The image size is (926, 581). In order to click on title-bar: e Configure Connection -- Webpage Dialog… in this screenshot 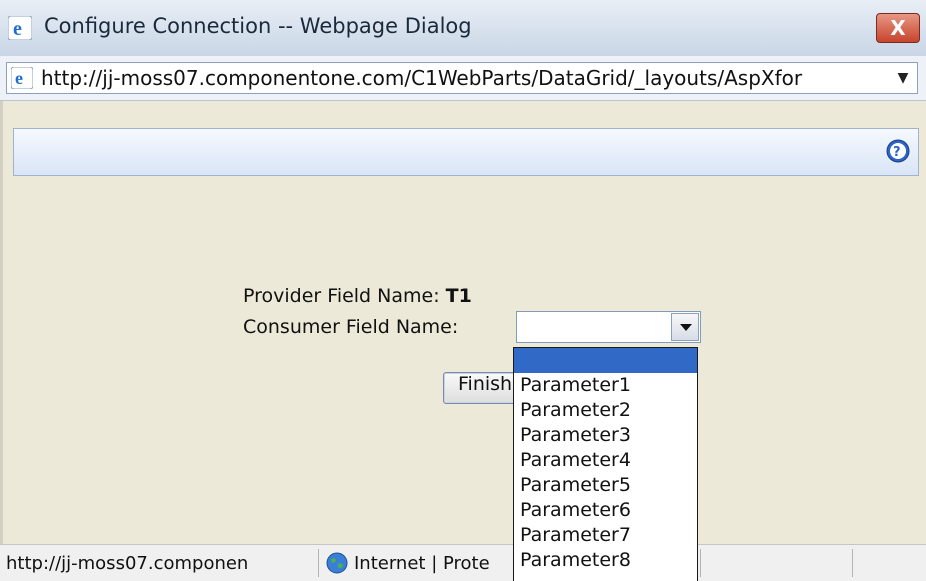, I will do `click(463, 28)`.